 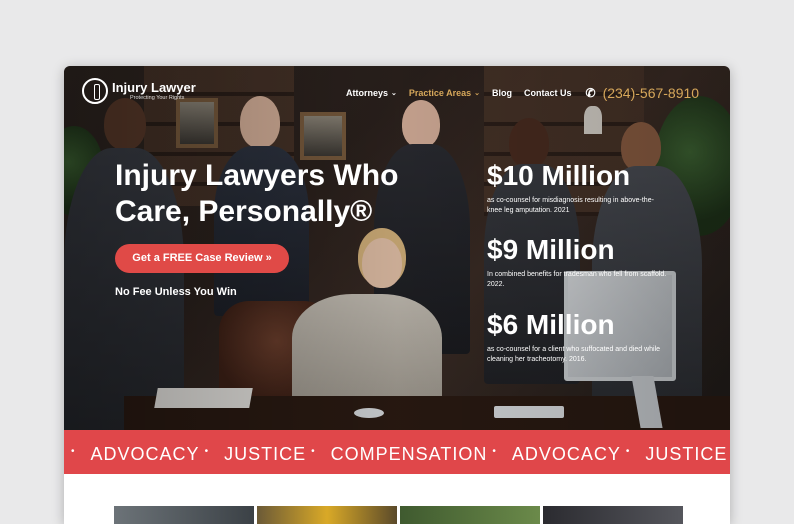 I want to click on ticker-word: J, so click(x=65, y=453).